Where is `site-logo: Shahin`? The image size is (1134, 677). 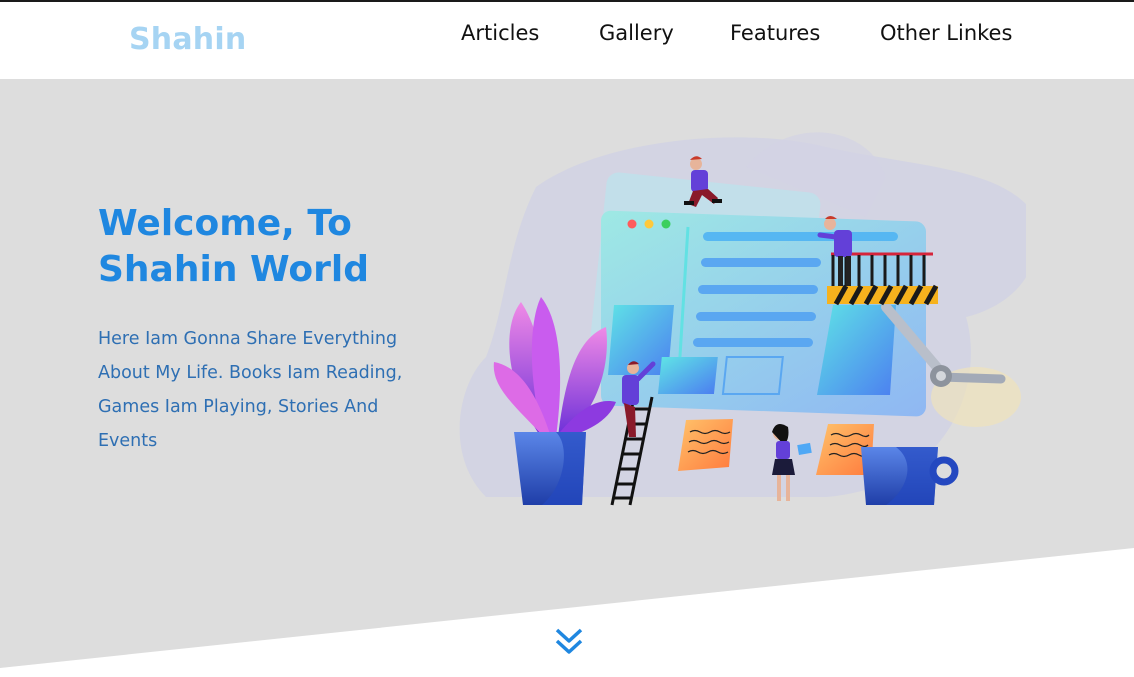 site-logo: Shahin is located at coordinates (187, 39).